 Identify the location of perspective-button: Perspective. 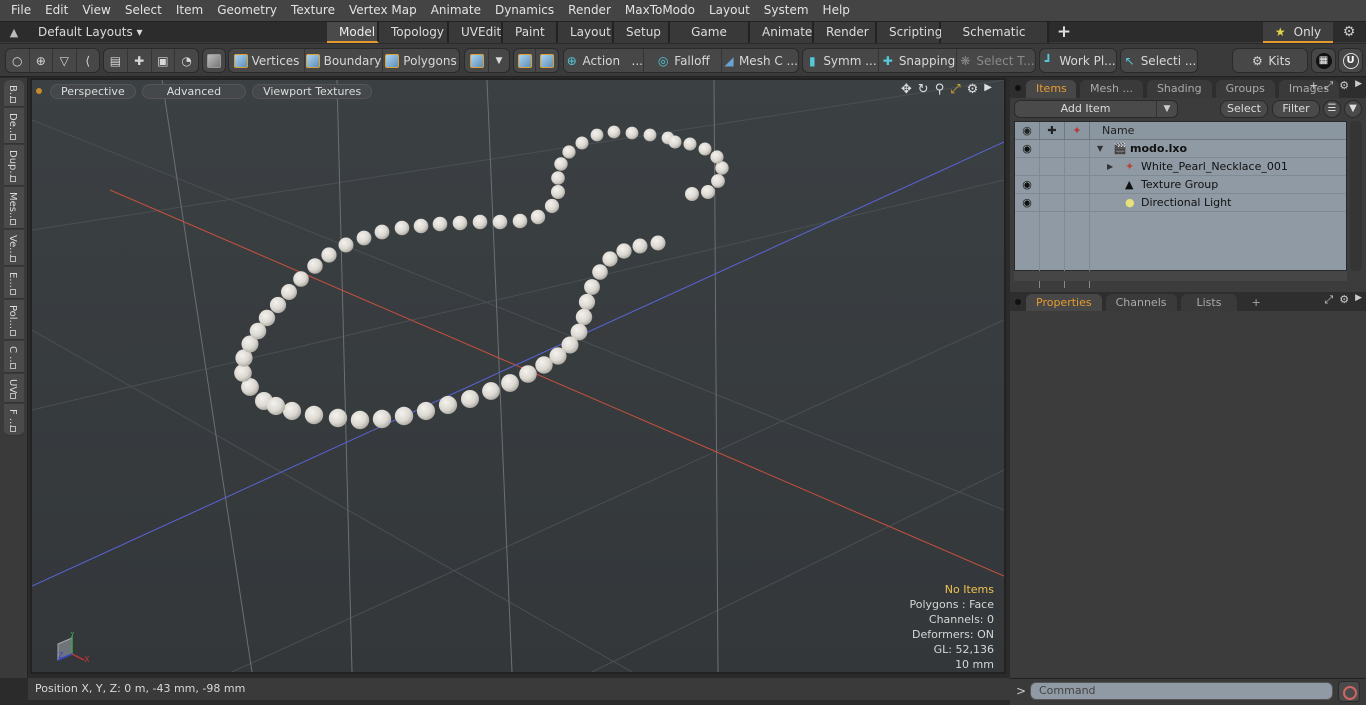
(93, 91).